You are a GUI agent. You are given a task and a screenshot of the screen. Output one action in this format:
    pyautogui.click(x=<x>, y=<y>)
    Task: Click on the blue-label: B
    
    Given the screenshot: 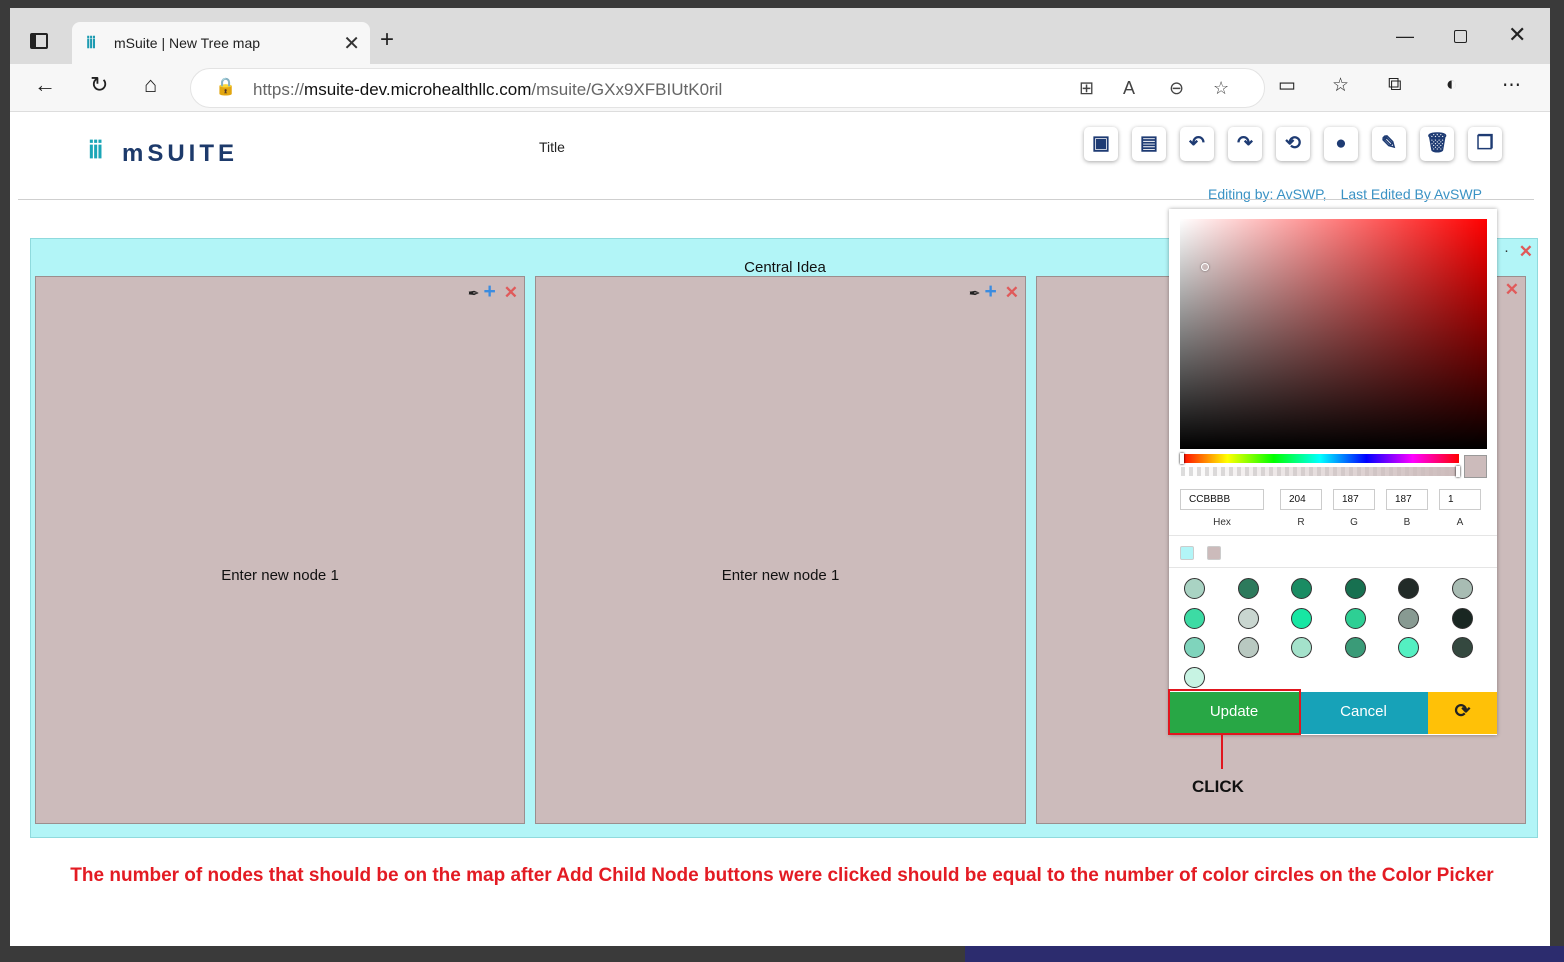 What is the action you would take?
    pyautogui.click(x=1407, y=522)
    